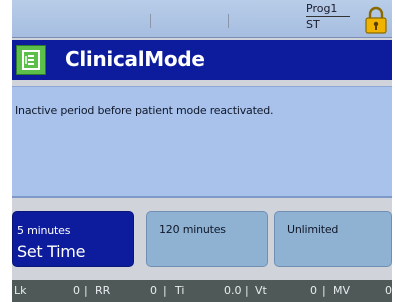  Describe the element at coordinates (192, 229) in the screenshot. I see `option-label: 120 minutes` at that location.